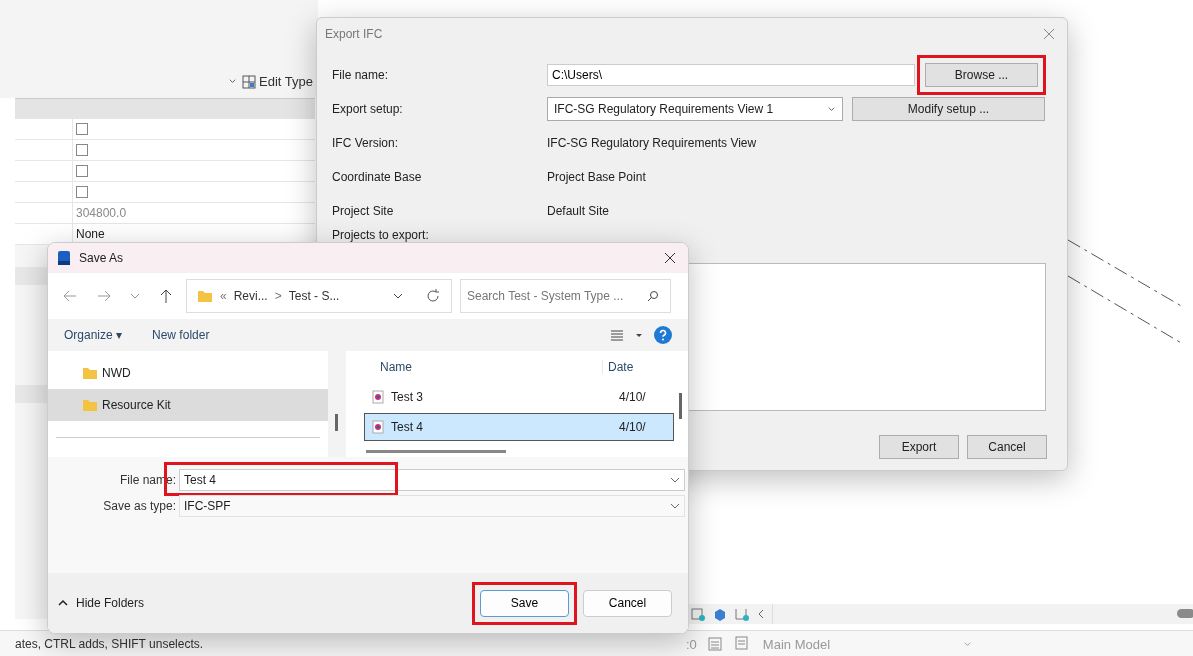 The image size is (1193, 656). Describe the element at coordinates (731, 75) in the screenshot. I see `file-name-field: C:\Users\` at that location.